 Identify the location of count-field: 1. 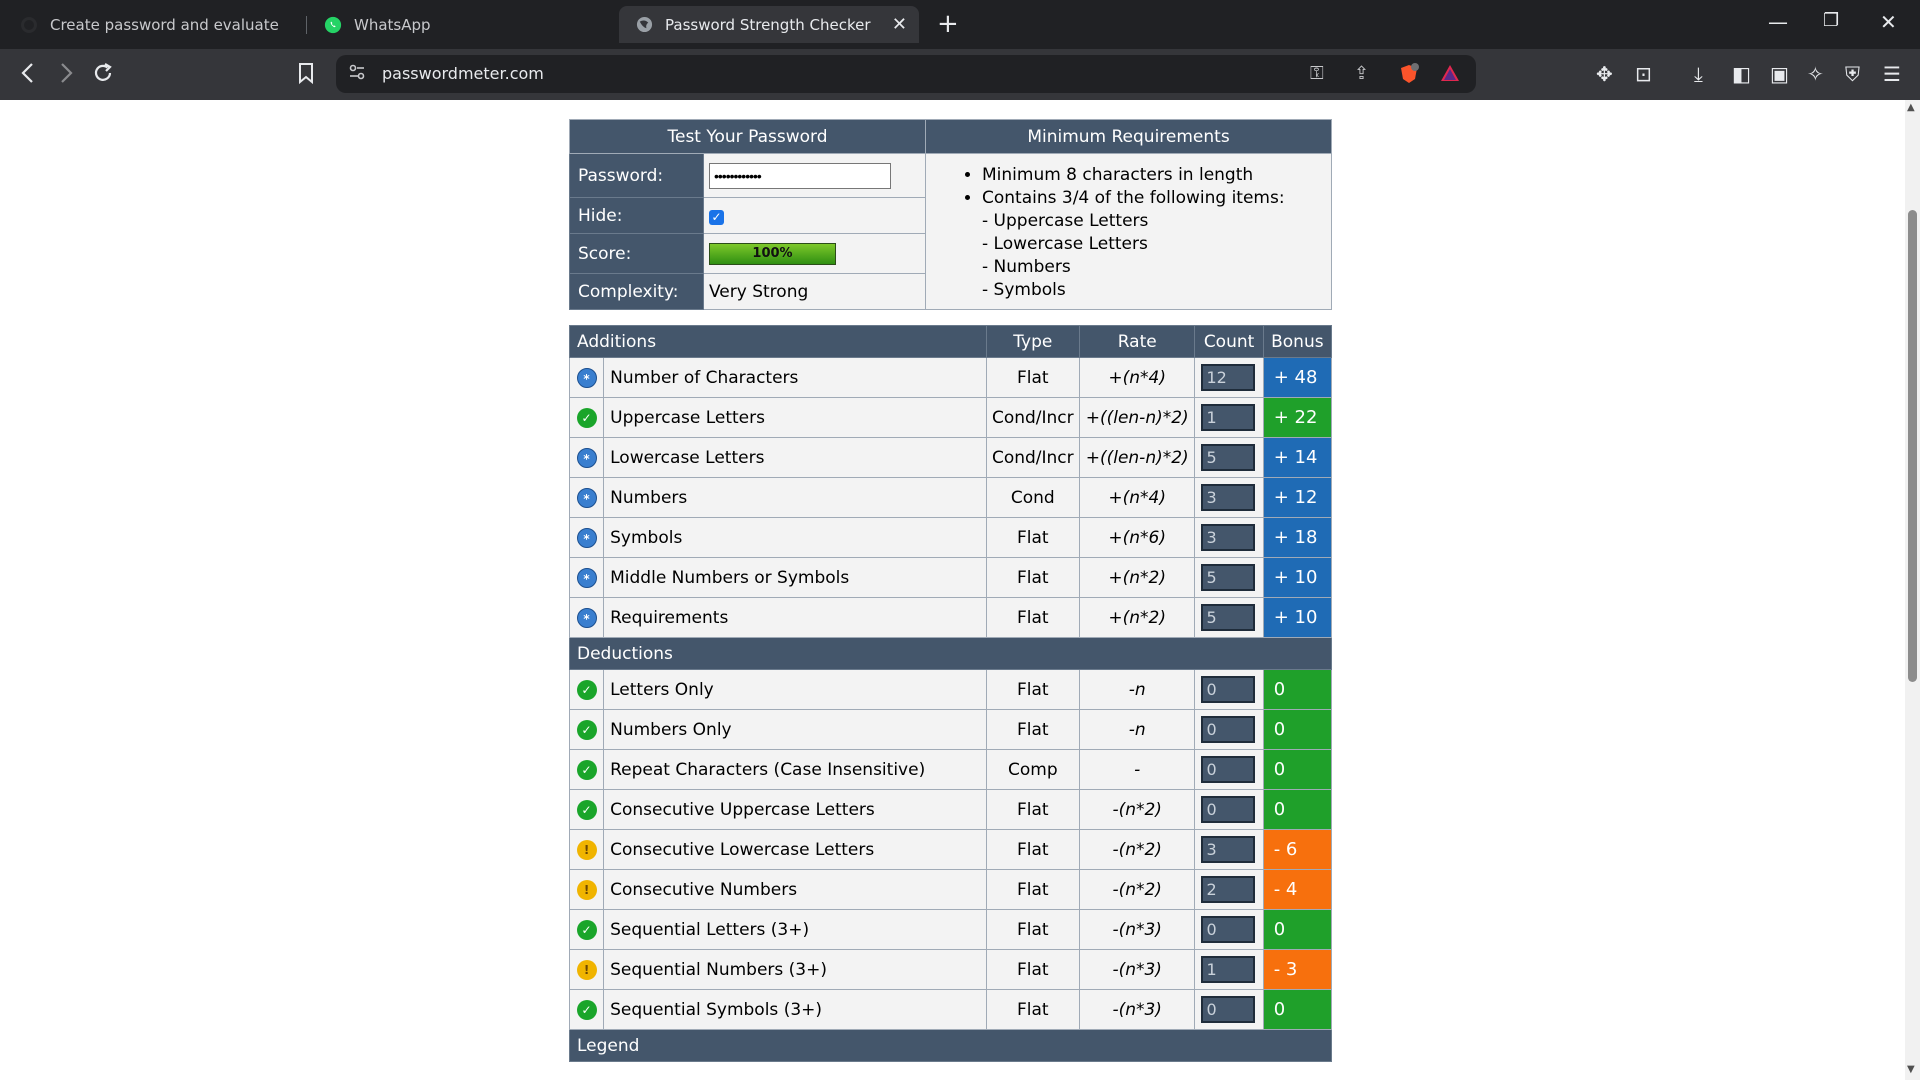
(1228, 417).